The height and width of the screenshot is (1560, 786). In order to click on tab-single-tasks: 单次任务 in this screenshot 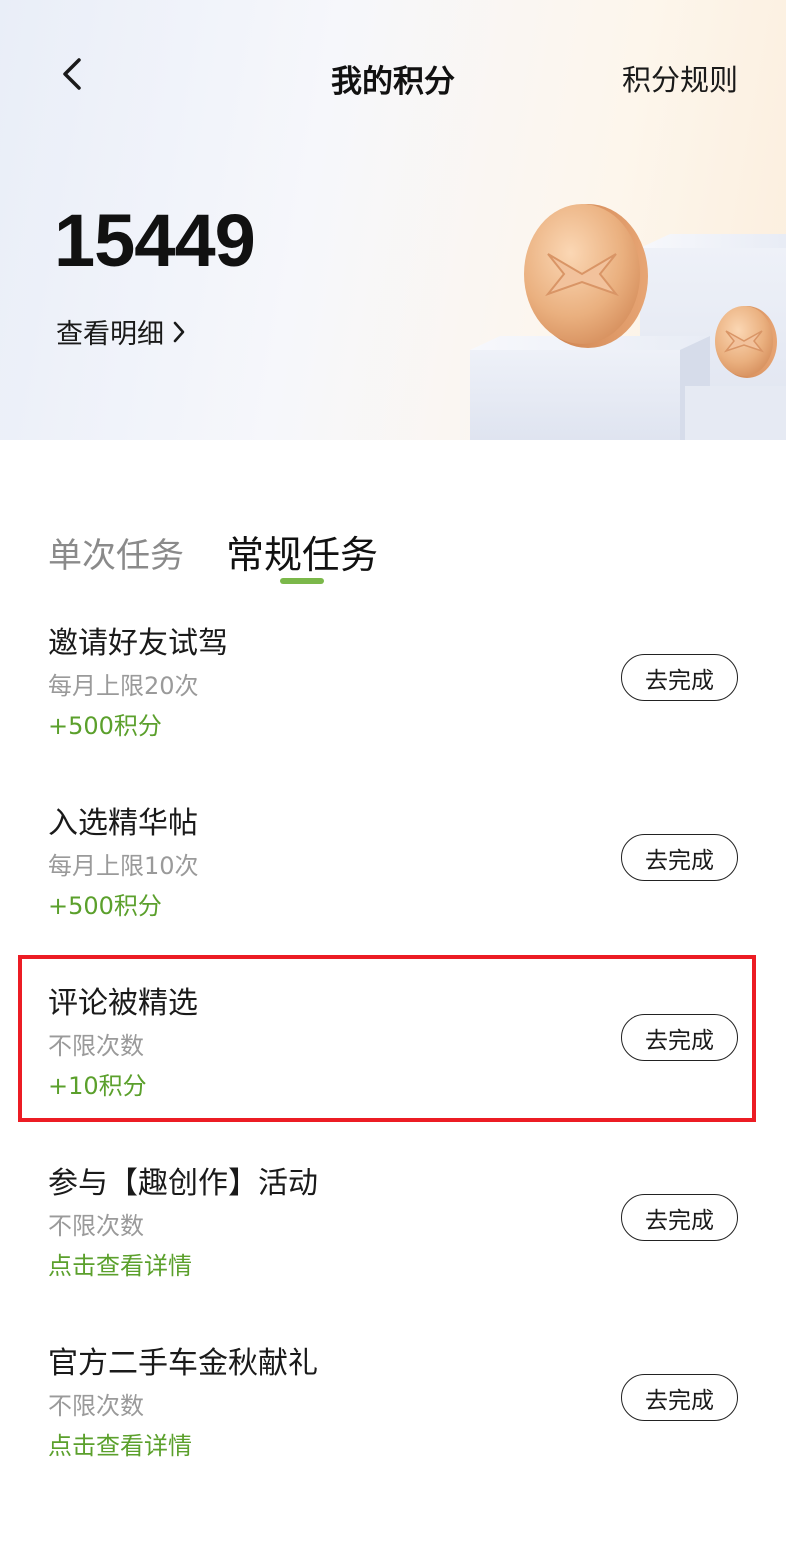, I will do `click(116, 549)`.